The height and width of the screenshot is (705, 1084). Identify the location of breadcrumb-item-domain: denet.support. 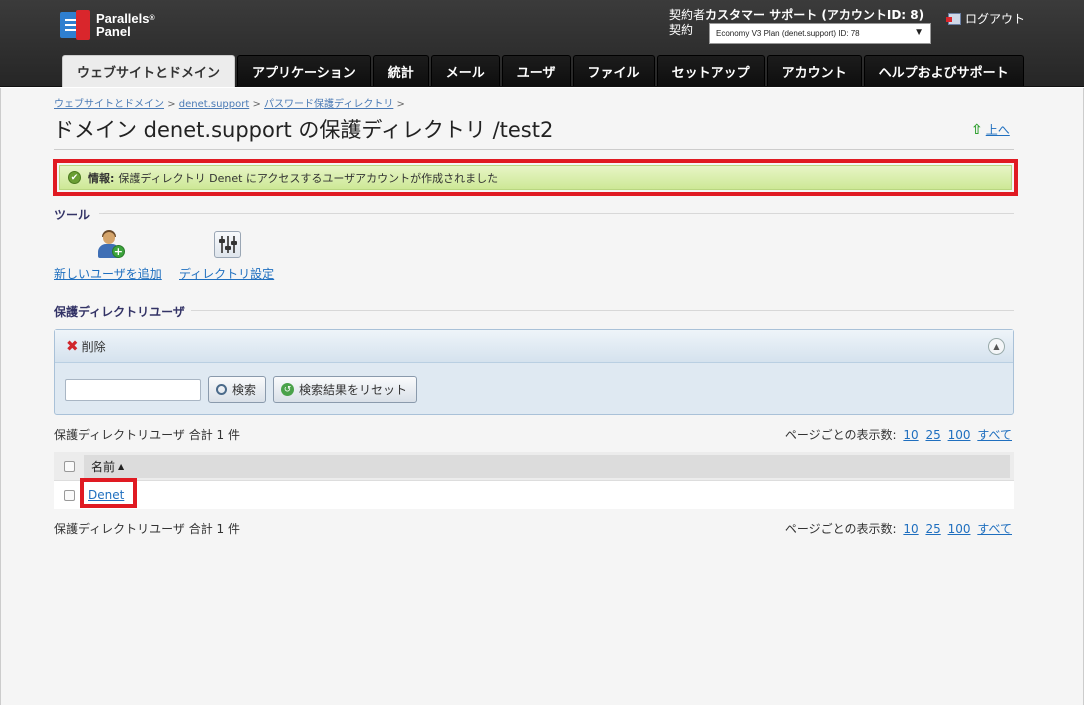
(214, 104).